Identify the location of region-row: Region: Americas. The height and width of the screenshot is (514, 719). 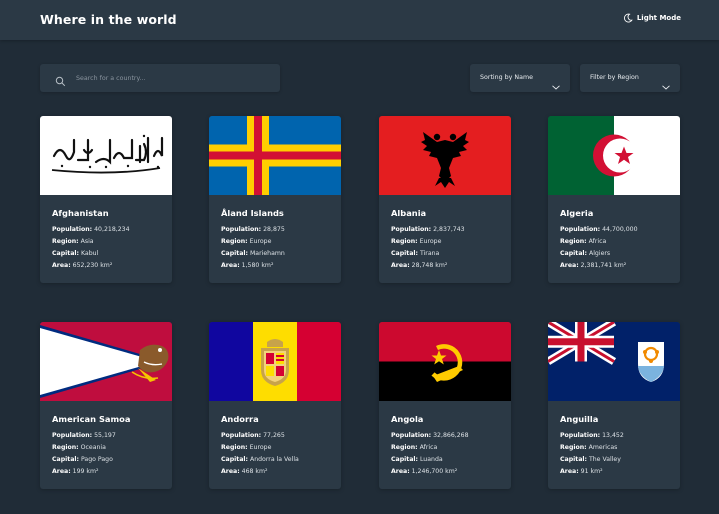
(588, 447).